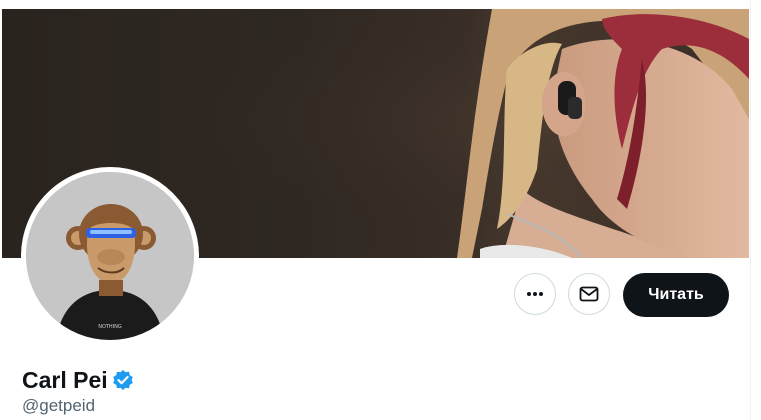 This screenshot has width=761, height=420. I want to click on more-horizontal-icon, so click(535, 294).